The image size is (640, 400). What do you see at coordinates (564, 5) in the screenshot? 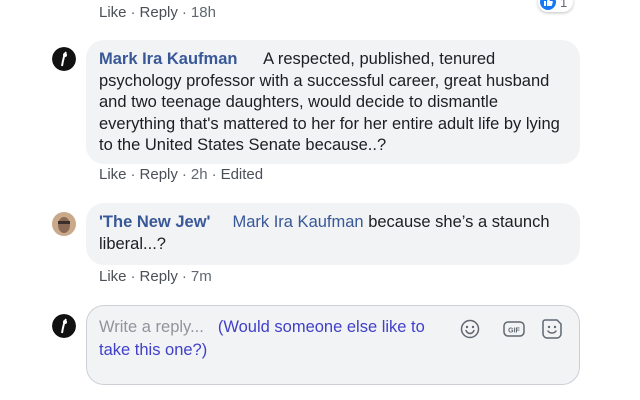
I see `reaction-count: 1` at bounding box center [564, 5].